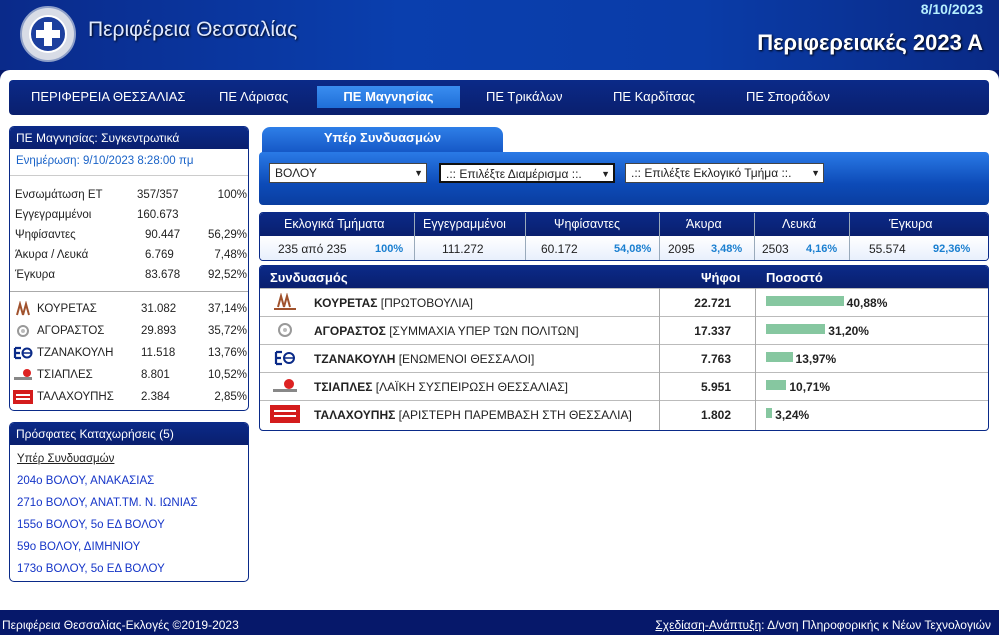  I want to click on table-row: ΚΟΥΡΕΤΑΣ [ΠΡΩΤΟΒΟΥΛΙΑ] 22.721 40,88%, so click(624, 302).